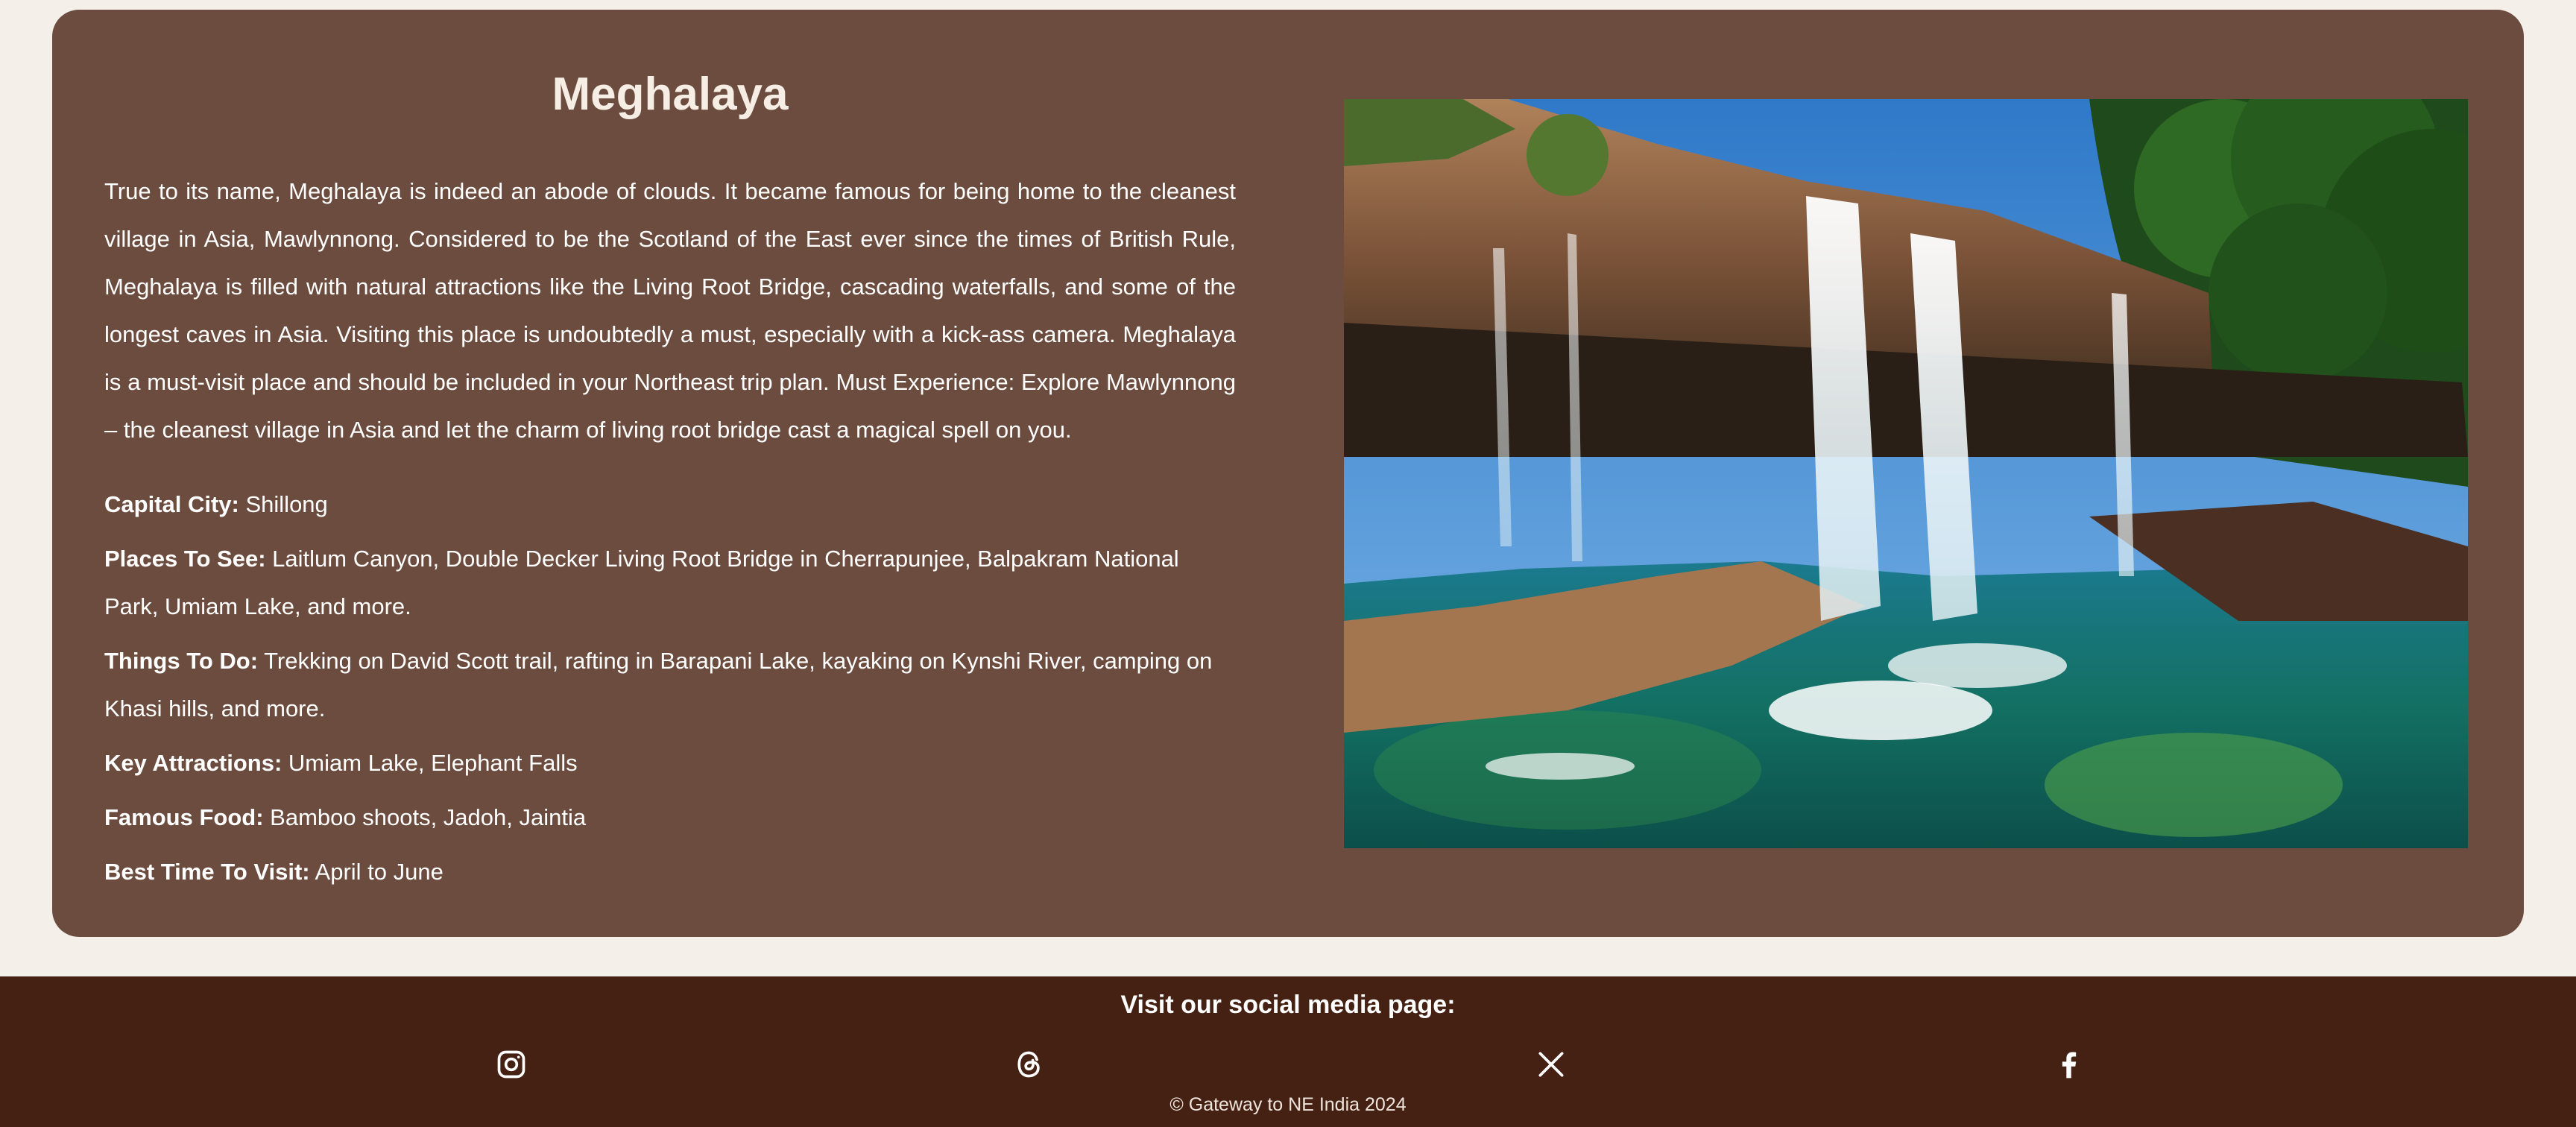 The image size is (2576, 1127). I want to click on fact-label: Key Attractions:, so click(193, 763).